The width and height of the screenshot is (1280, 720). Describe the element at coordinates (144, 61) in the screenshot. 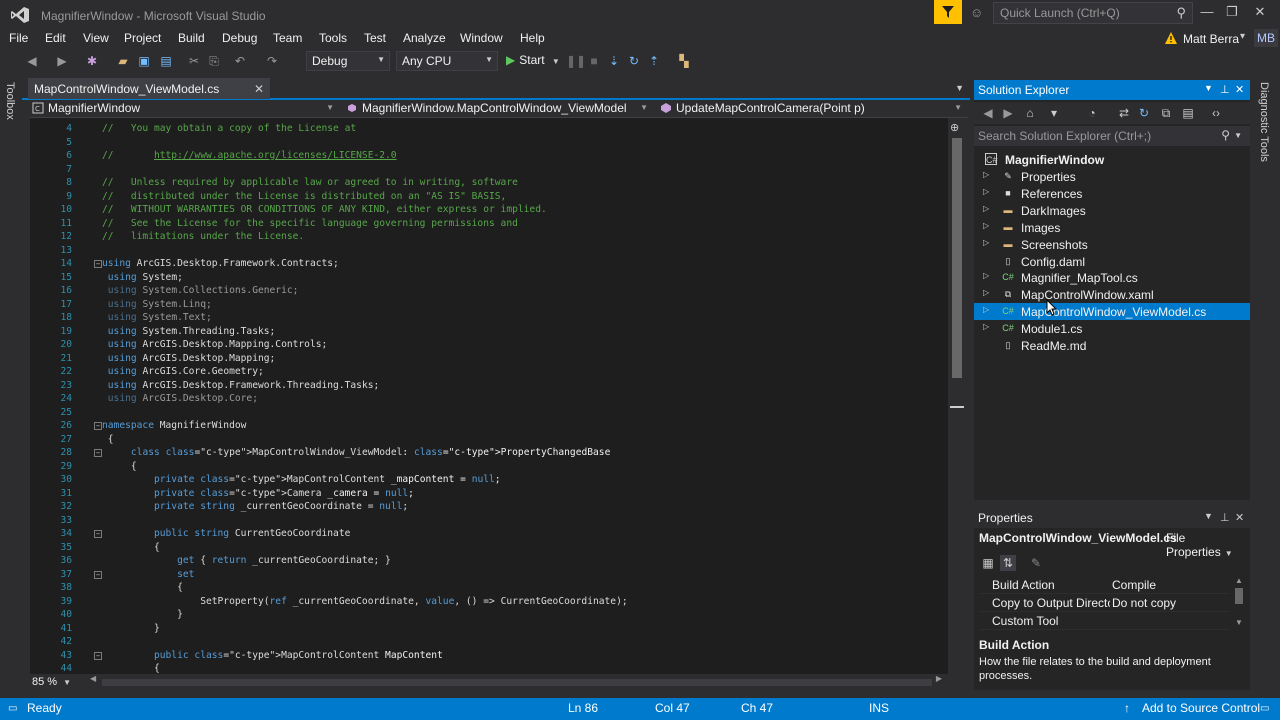

I see `save-icon: ▣` at that location.